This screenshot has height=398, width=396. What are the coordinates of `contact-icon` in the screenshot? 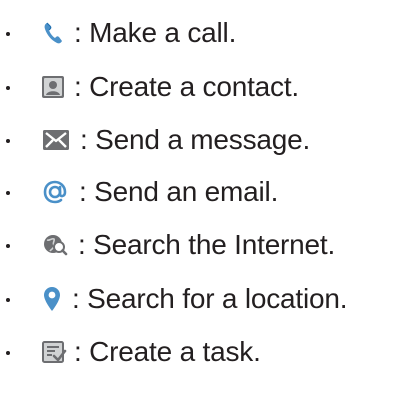 It's located at (53, 87).